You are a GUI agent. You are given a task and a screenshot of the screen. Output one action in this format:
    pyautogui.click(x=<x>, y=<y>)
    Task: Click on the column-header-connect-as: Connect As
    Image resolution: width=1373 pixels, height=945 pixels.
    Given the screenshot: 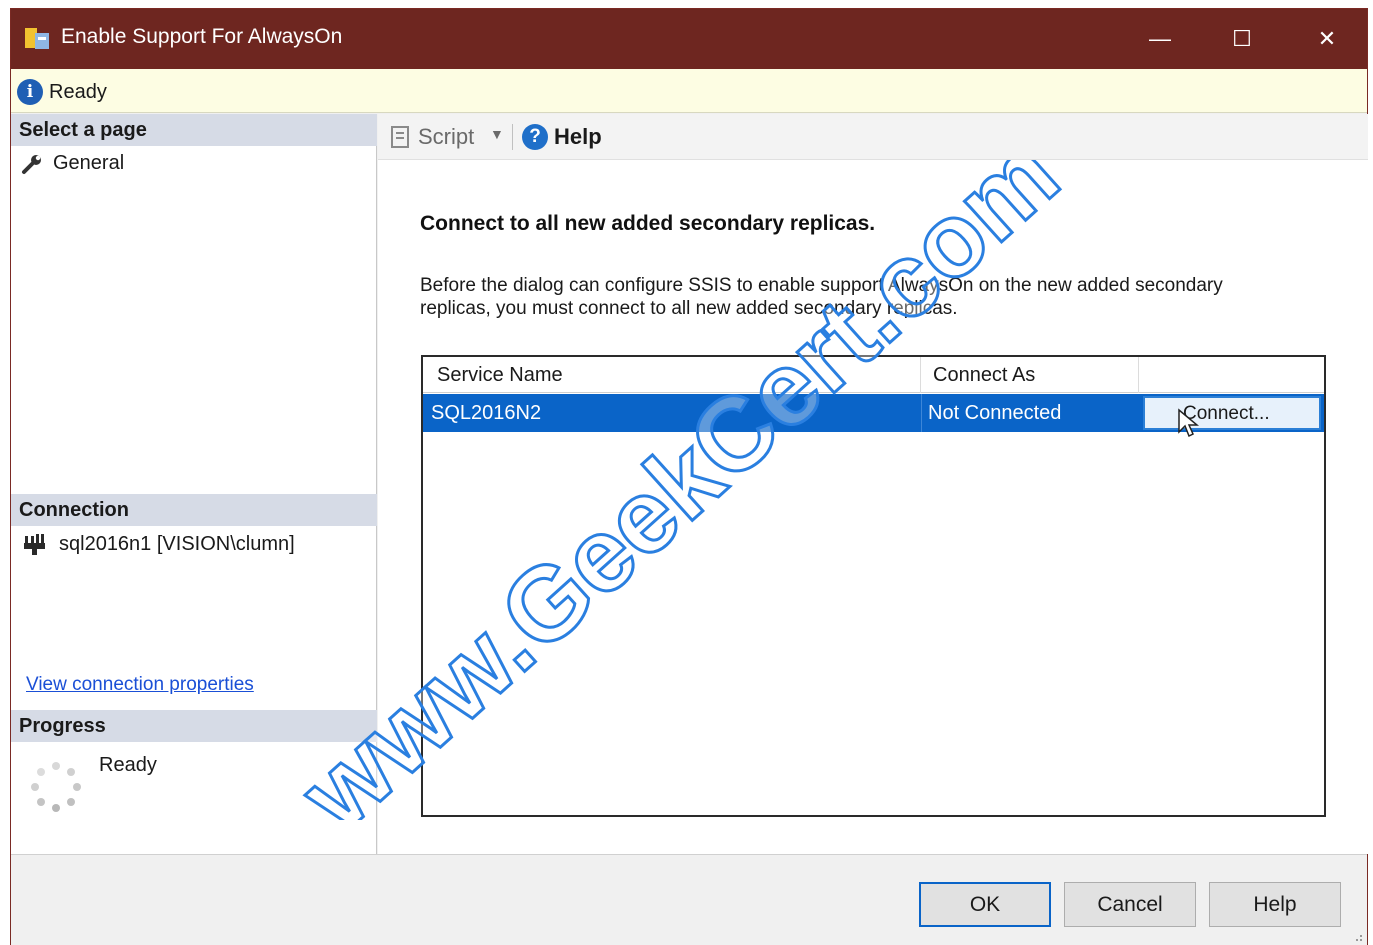 What is the action you would take?
    pyautogui.click(x=1030, y=375)
    